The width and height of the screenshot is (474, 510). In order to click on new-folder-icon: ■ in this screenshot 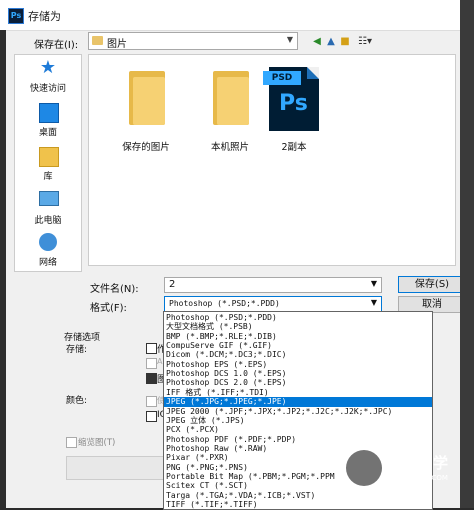, I will do `click(345, 42)`.